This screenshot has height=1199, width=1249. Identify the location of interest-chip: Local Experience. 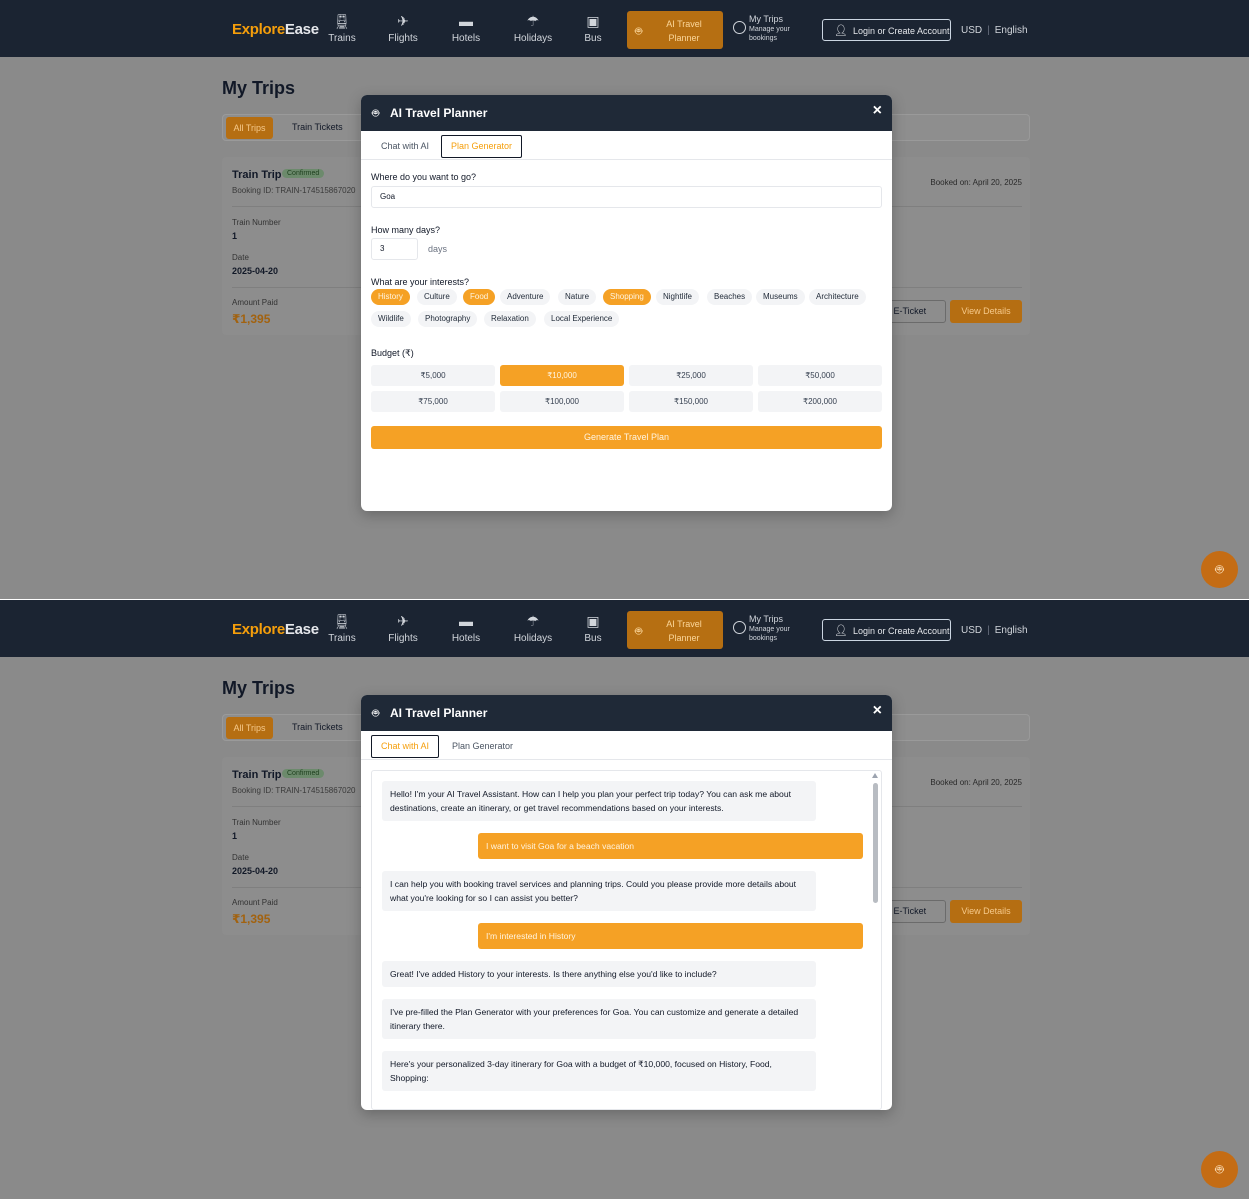
(582, 319).